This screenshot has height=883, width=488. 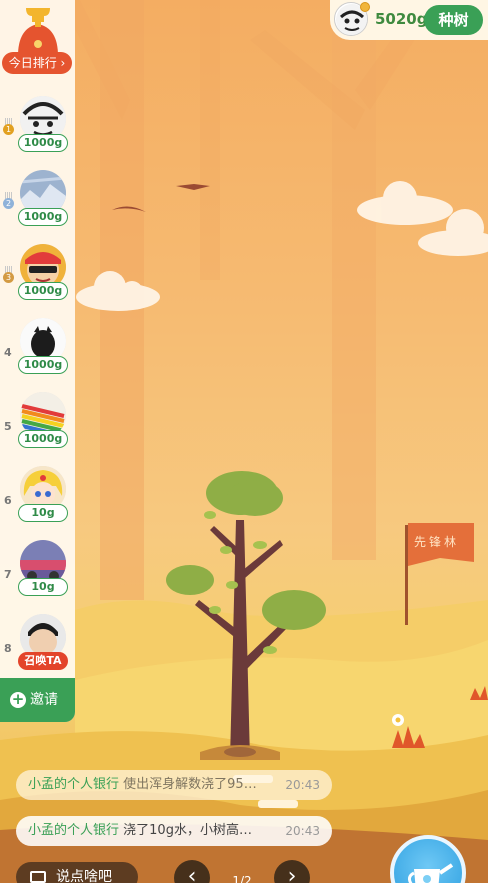 What do you see at coordinates (37, 651) in the screenshot?
I see `rank-item-8: 8 召唤TA` at bounding box center [37, 651].